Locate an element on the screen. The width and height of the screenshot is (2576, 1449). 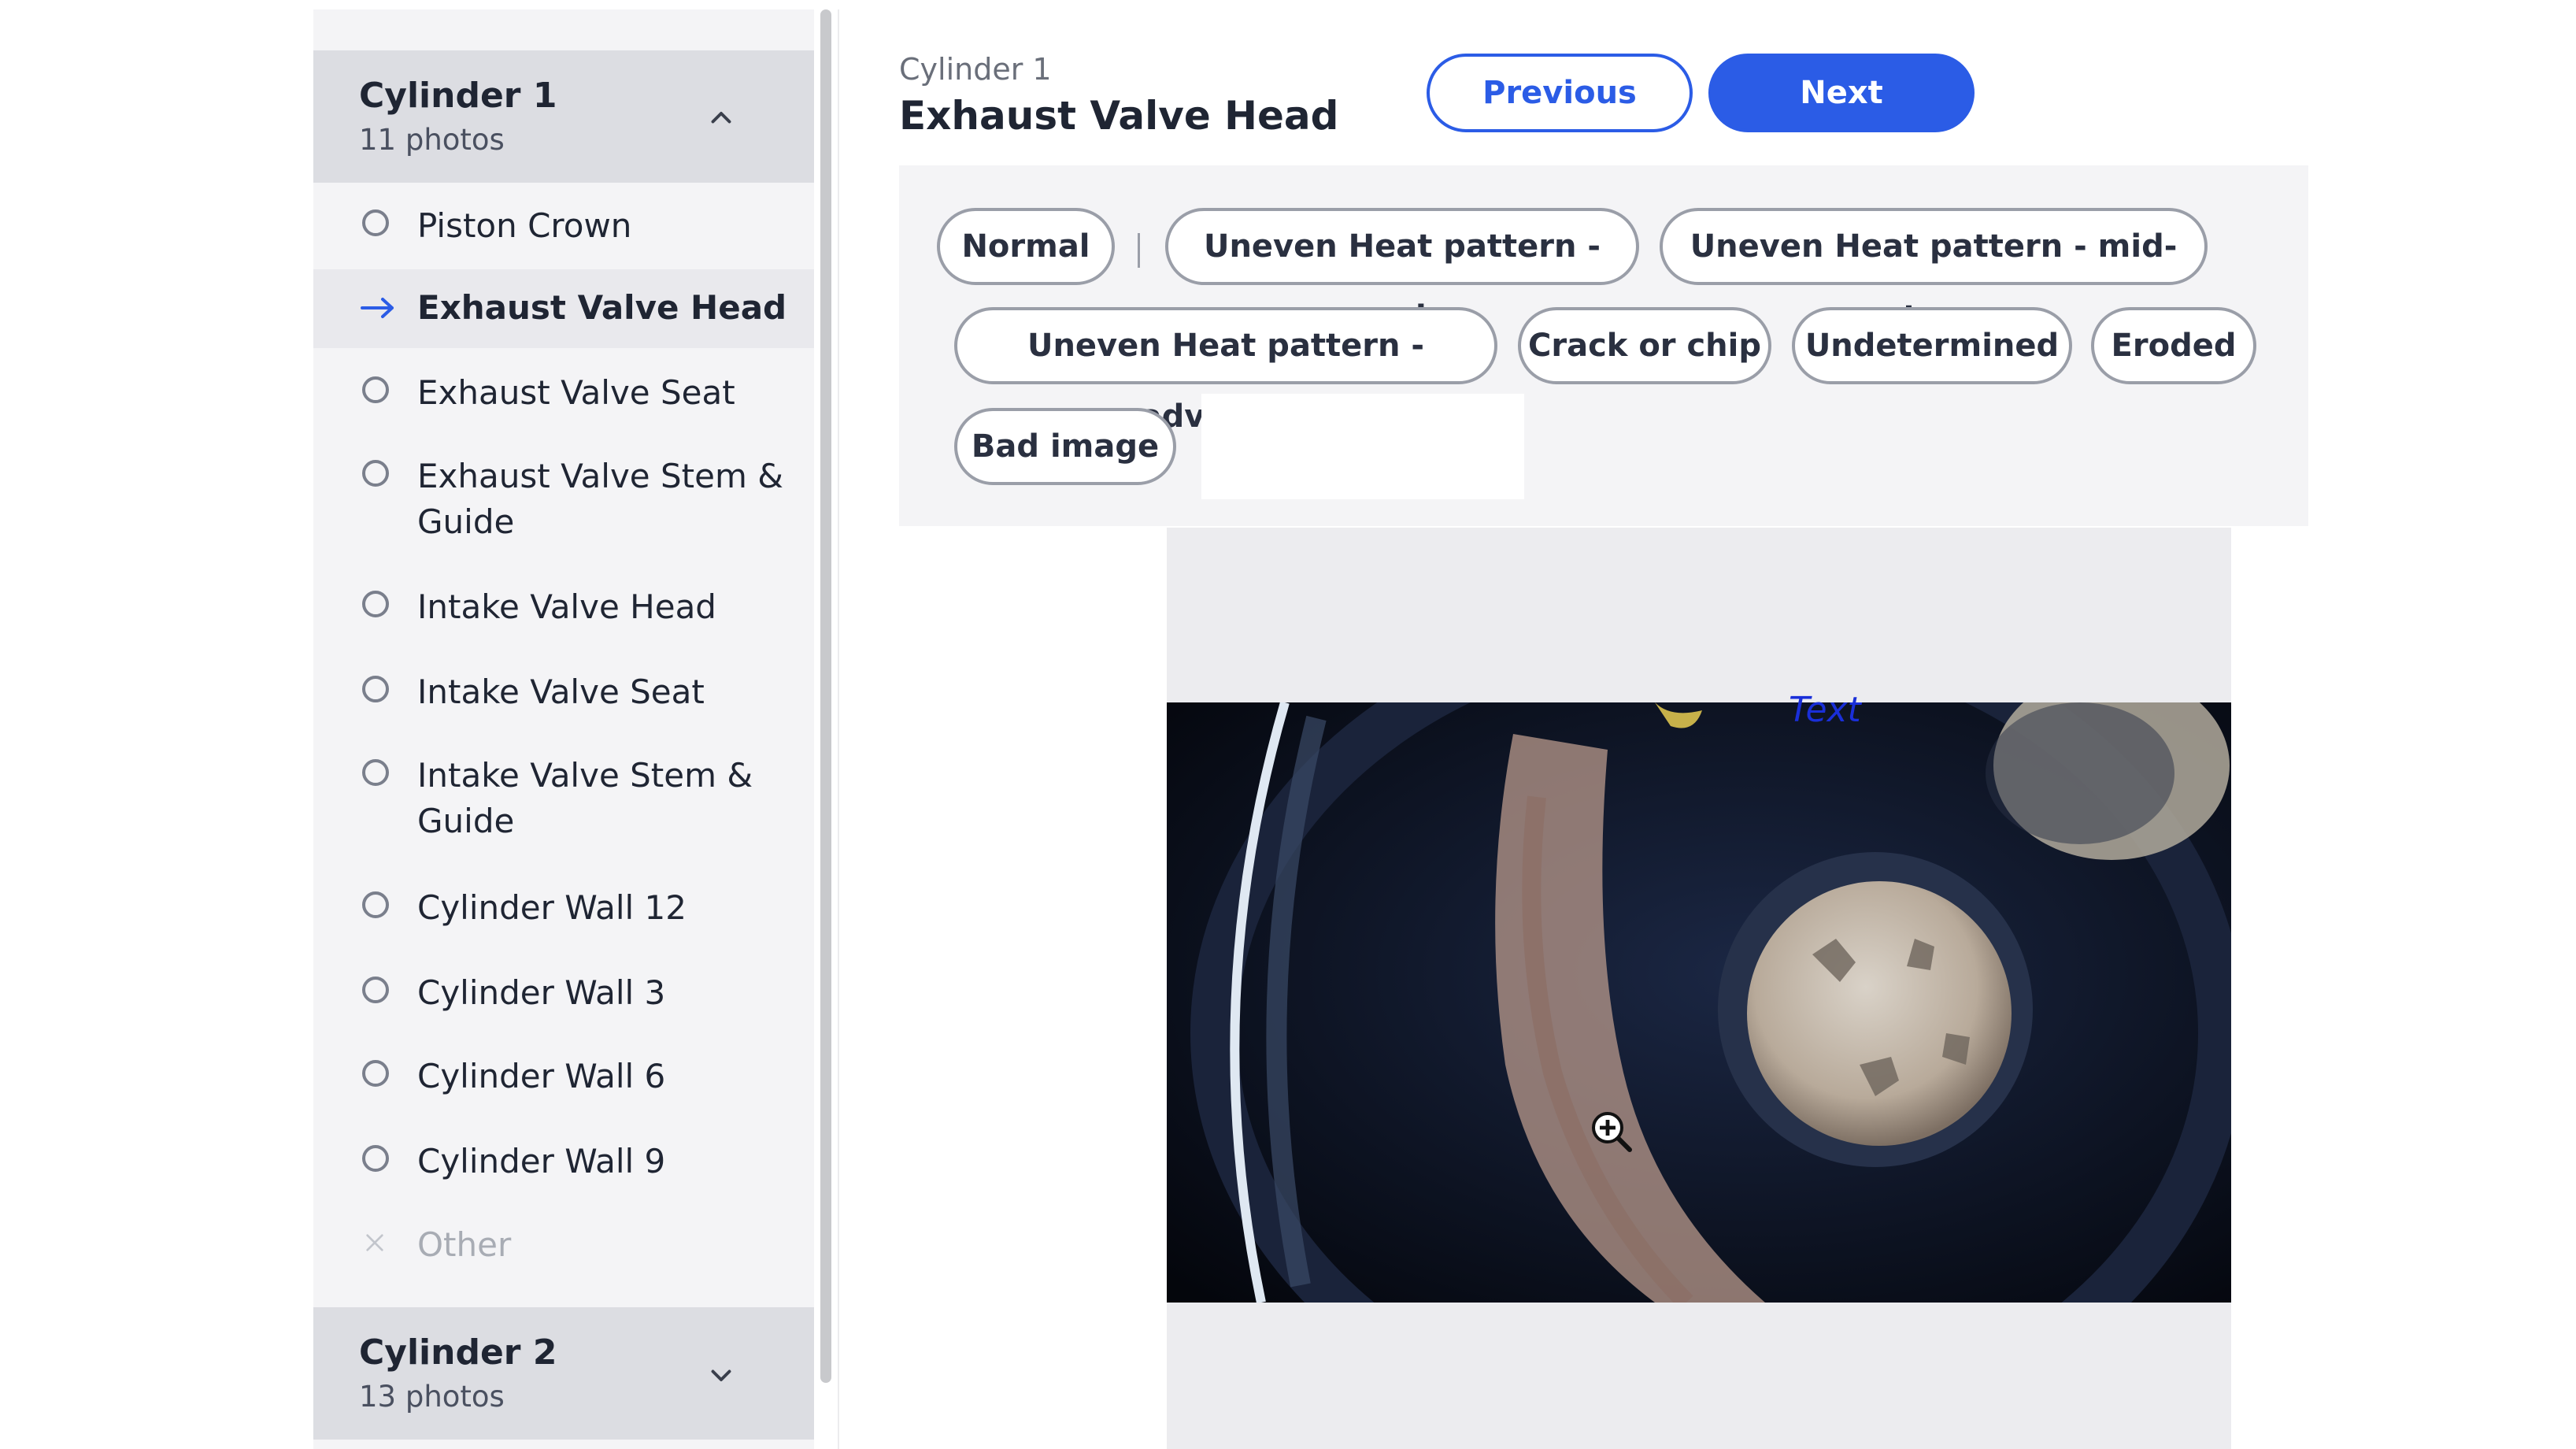
tag-uneven-heat-advanced: Uneven Heat pattern - advanced is located at coordinates (1225, 371).